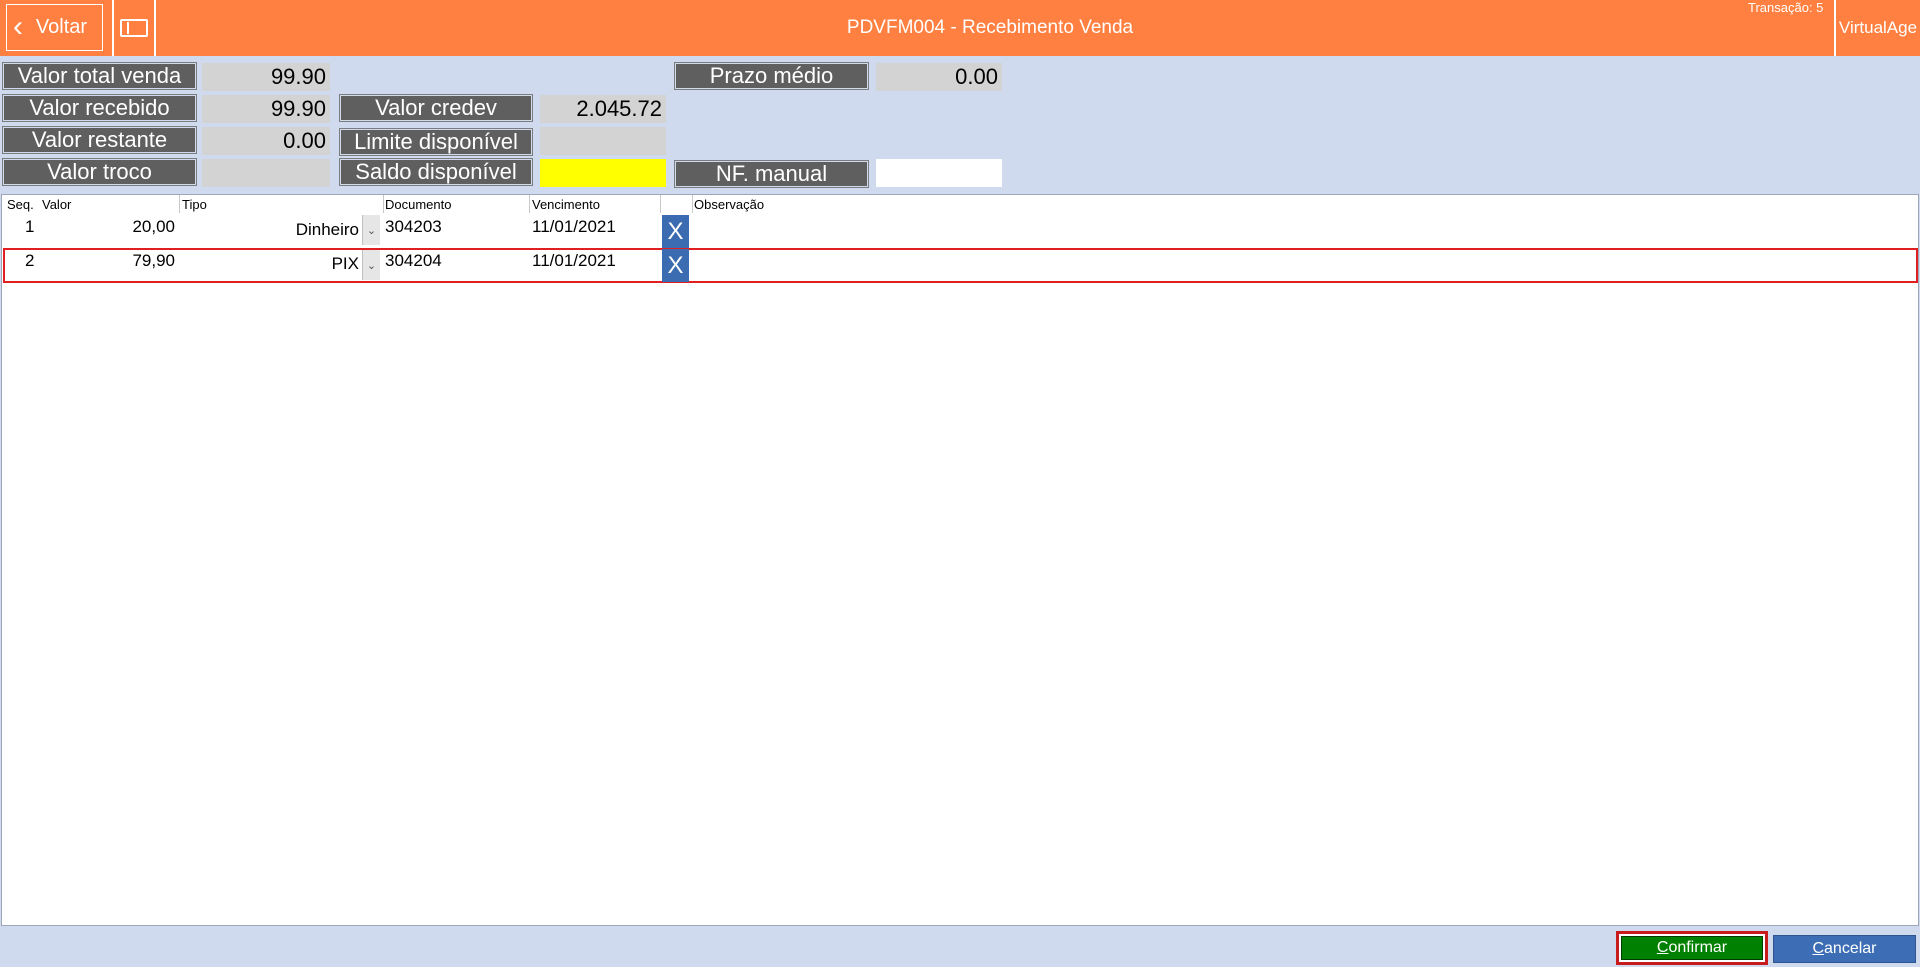 Image resolution: width=1920 pixels, height=967 pixels. I want to click on row-tipo-select: PIX, so click(270, 264).